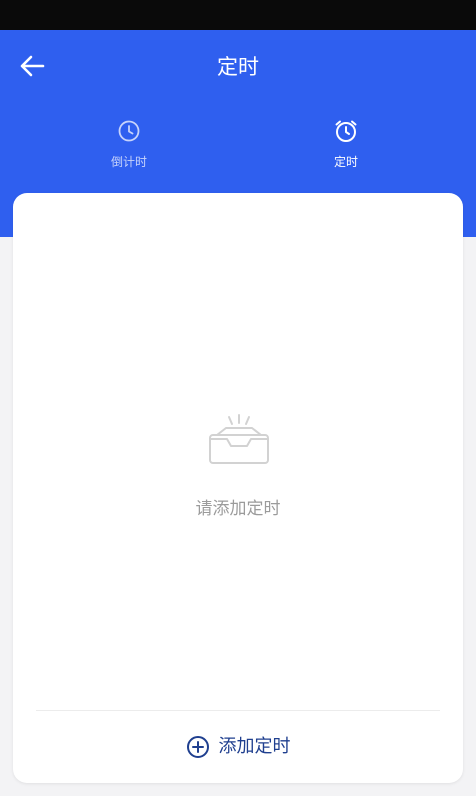  Describe the element at coordinates (198, 747) in the screenshot. I see `plus-circle-icon` at that location.